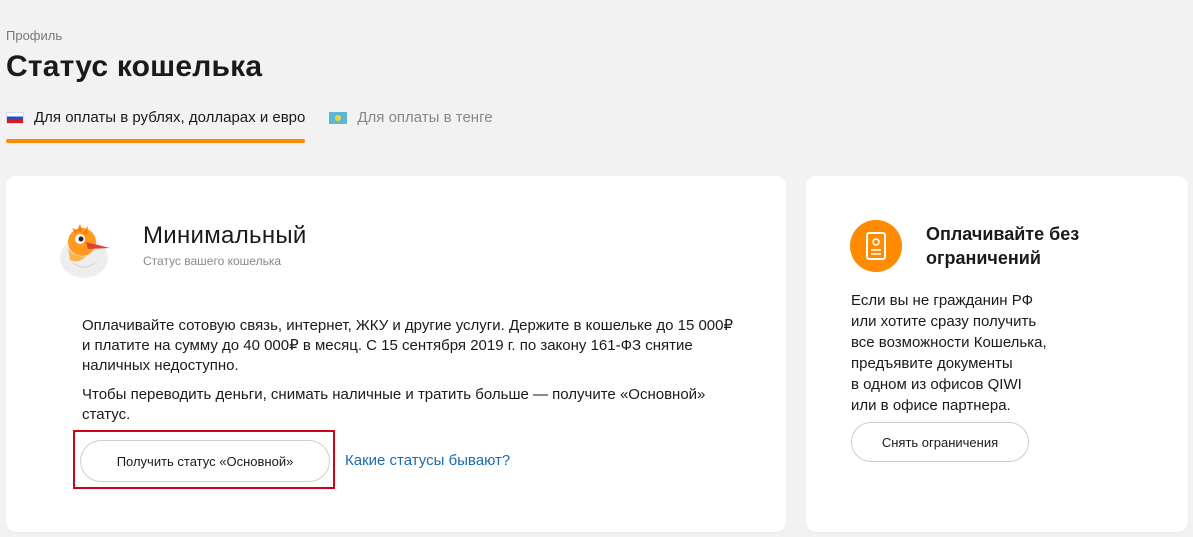 This screenshot has height=537, width=1193. Describe the element at coordinates (338, 118) in the screenshot. I see `kazakhstan-flag-icon` at that location.